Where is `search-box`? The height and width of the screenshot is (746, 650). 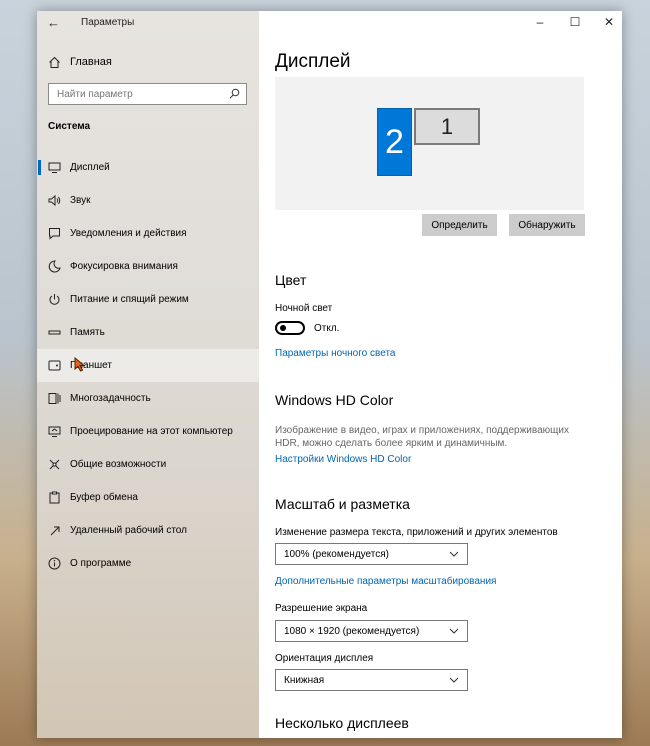
search-box is located at coordinates (147, 94).